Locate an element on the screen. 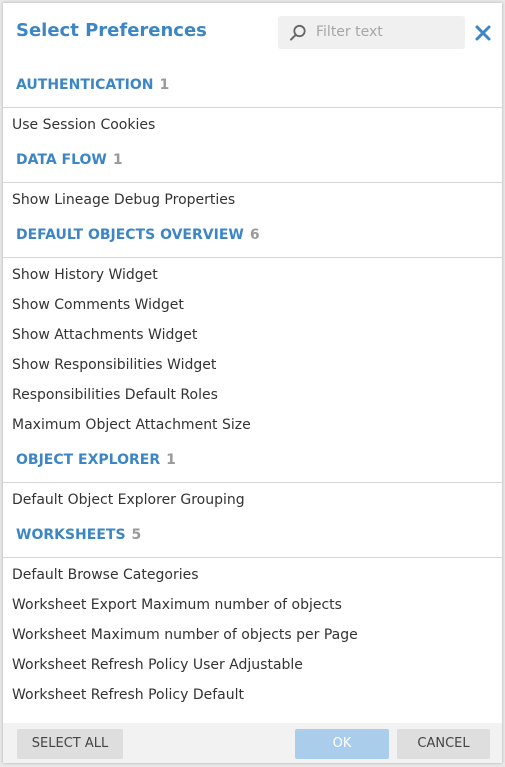  list-item: Worksheet Refresh Policy Default is located at coordinates (252, 695).